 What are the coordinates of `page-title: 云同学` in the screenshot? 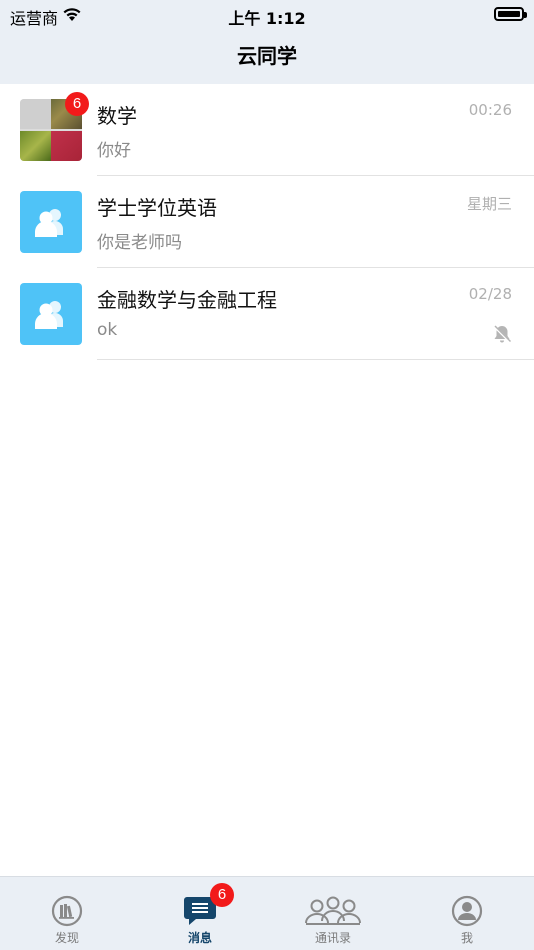 It's located at (267, 56).